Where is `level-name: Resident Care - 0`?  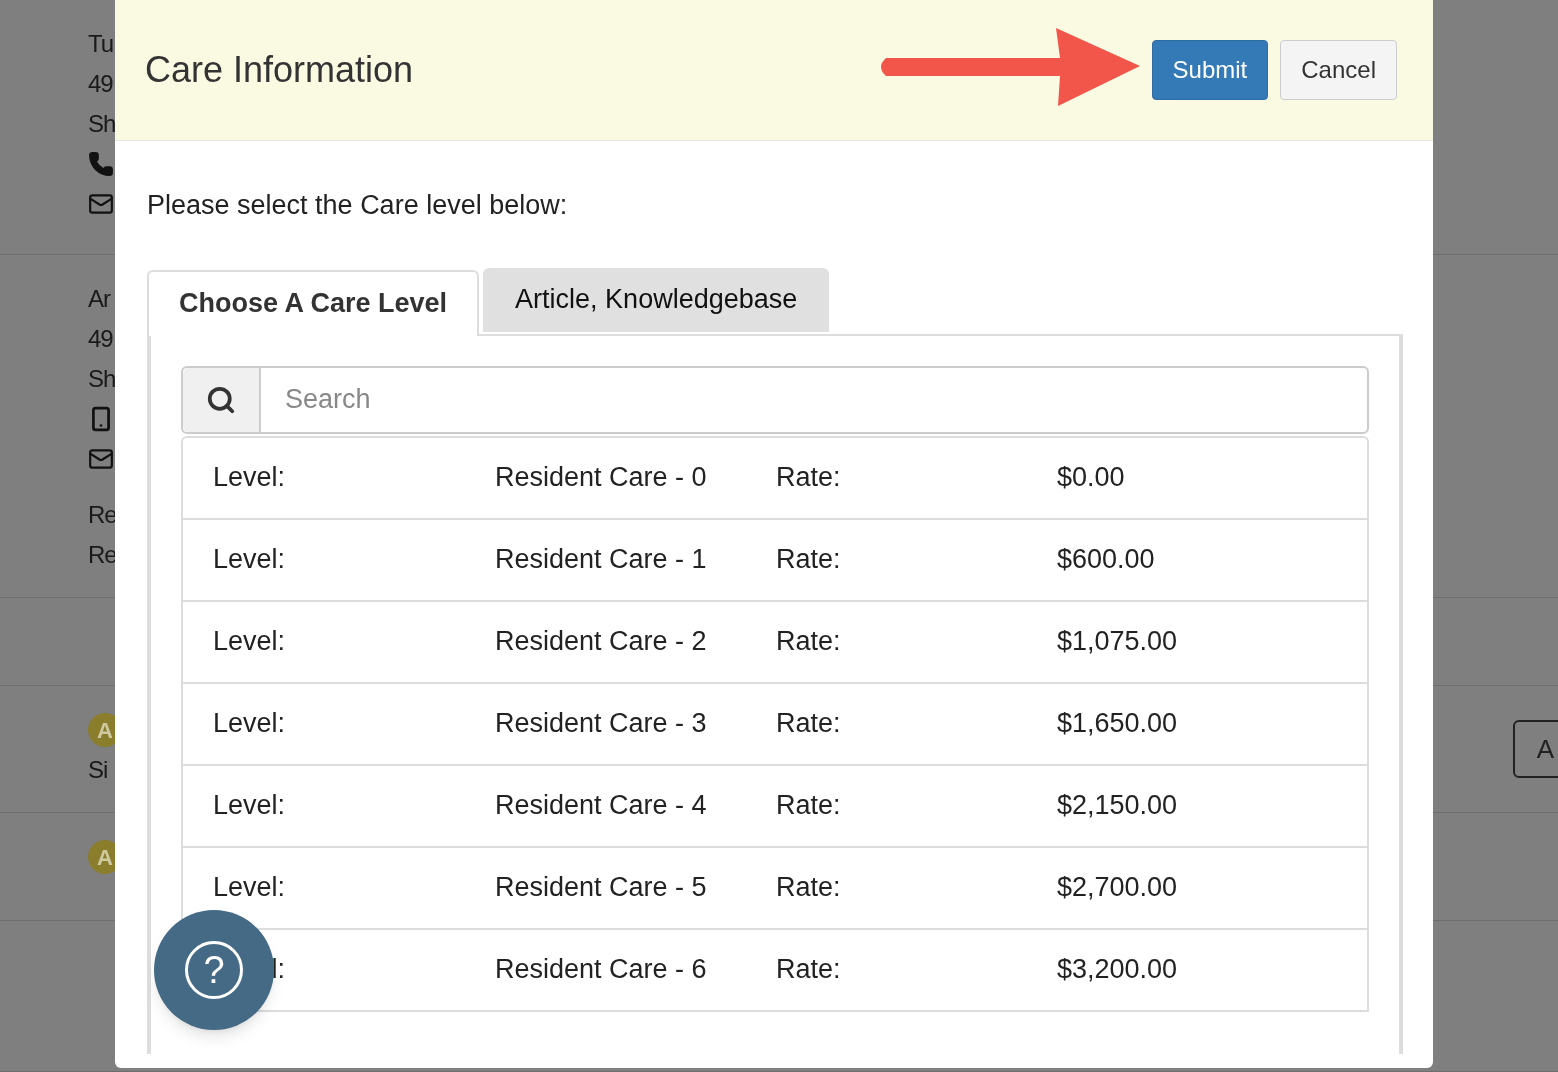
level-name: Resident Care - 0 is located at coordinates (601, 478).